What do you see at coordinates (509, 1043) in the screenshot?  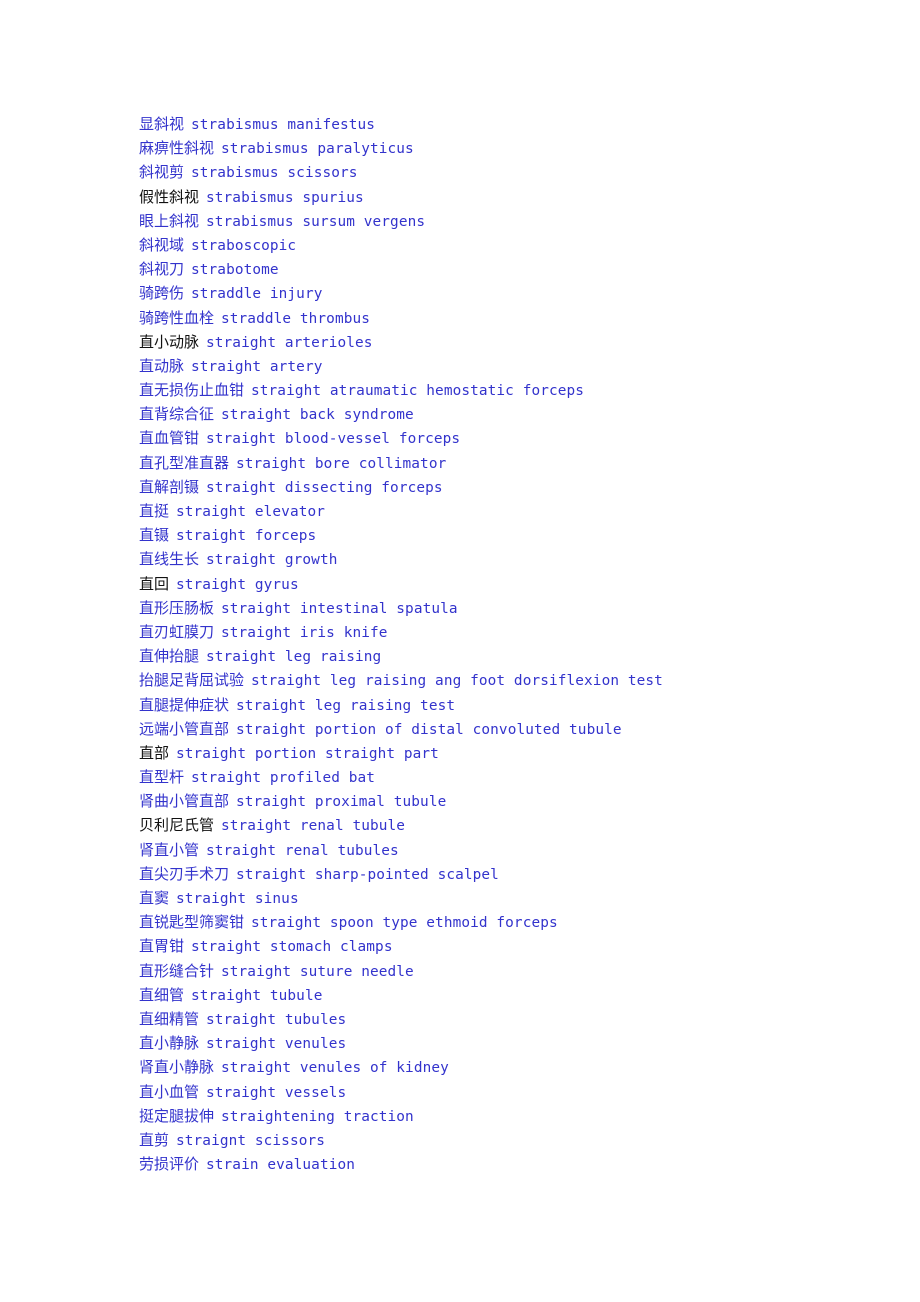 I see `glossary-entry: 直小静脉 straight venules` at bounding box center [509, 1043].